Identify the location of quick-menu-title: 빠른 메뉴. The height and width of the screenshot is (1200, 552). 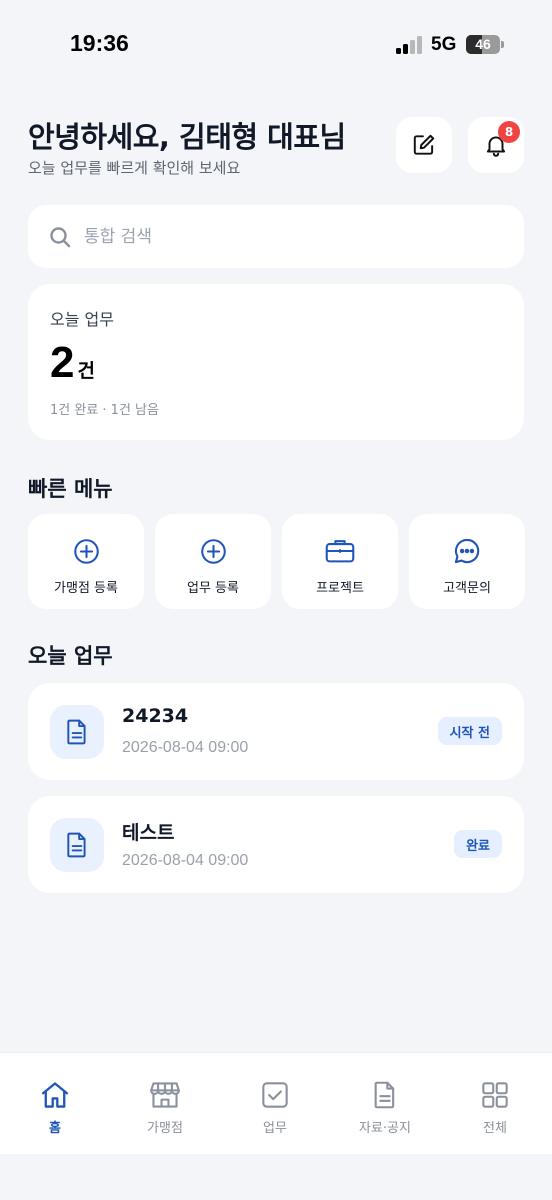
(70, 489).